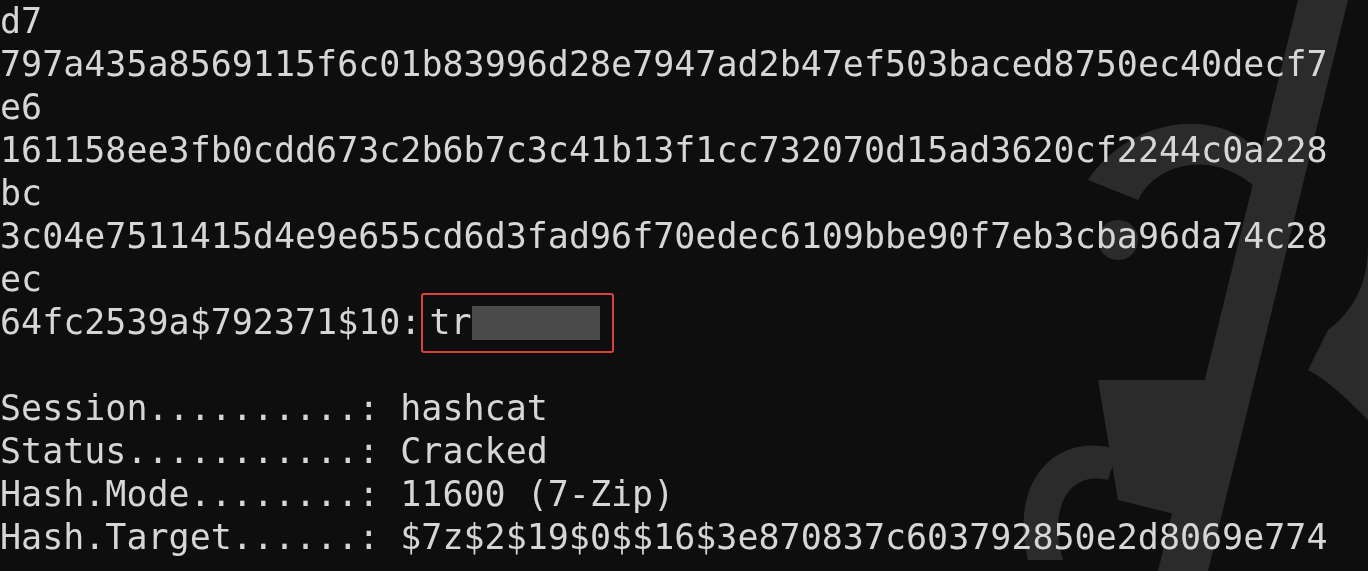  I want to click on field-value: Cracked, so click(474, 451).